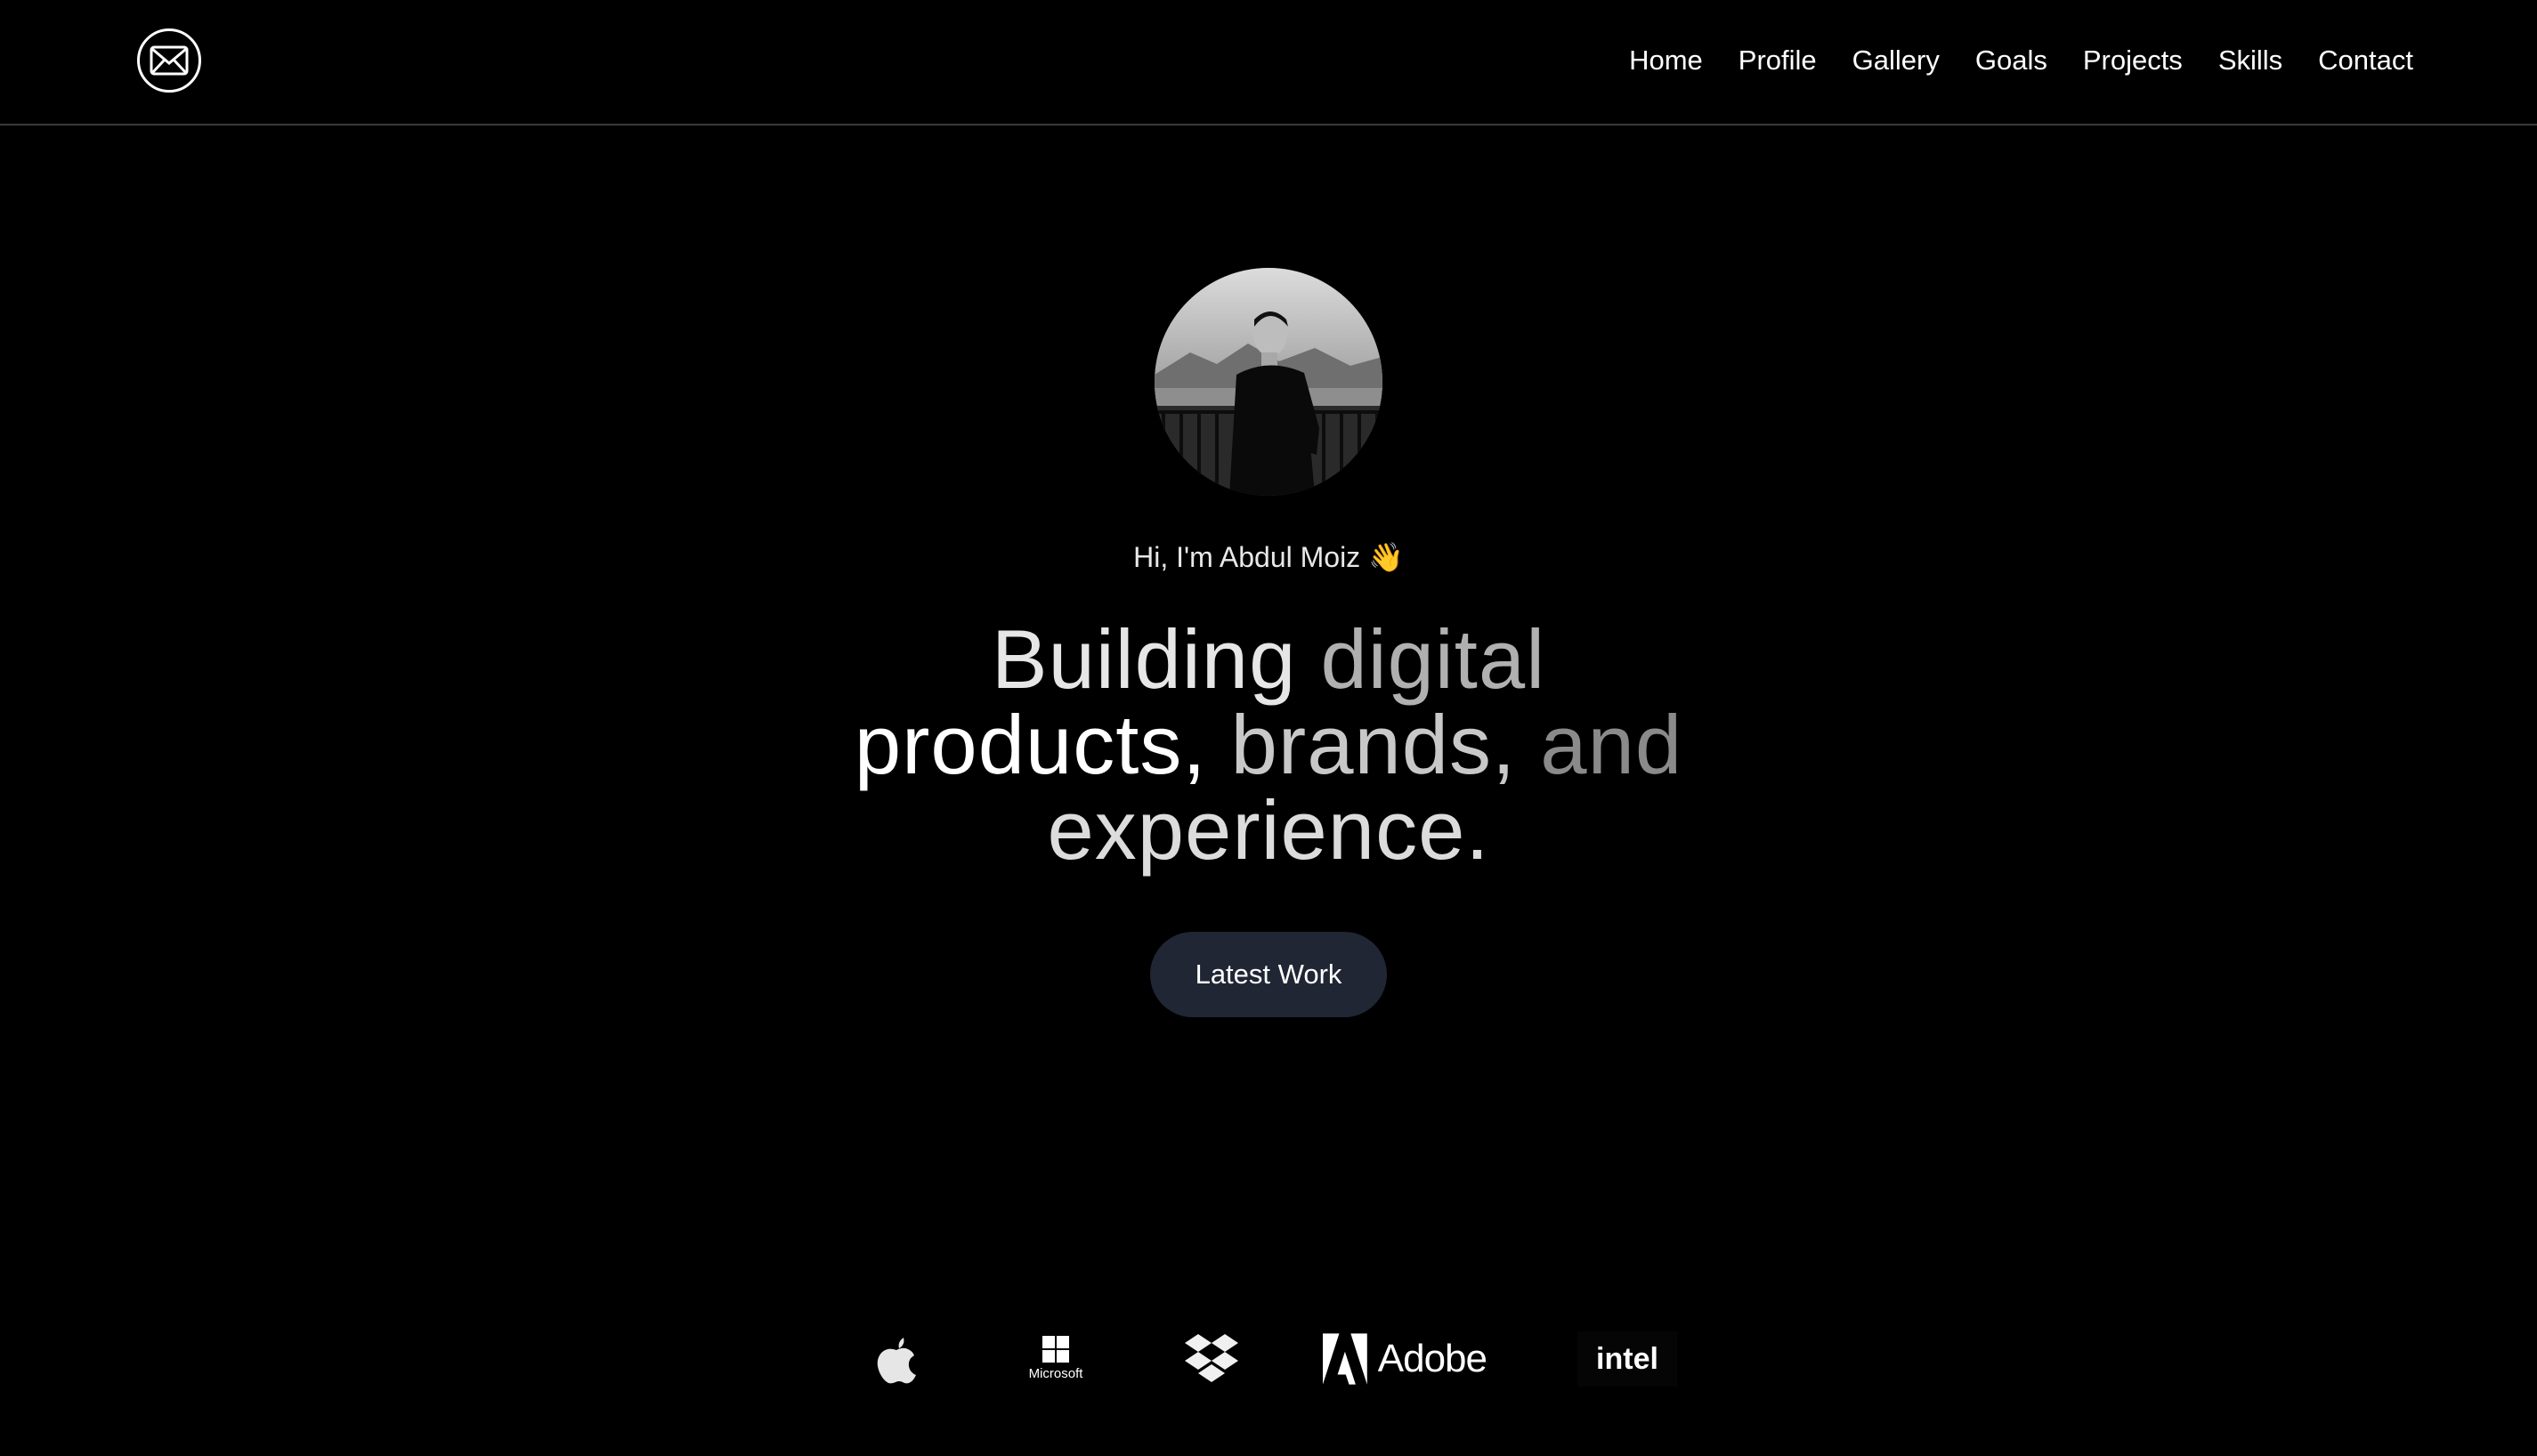 This screenshot has width=2537, height=1456. Describe the element at coordinates (1268, 974) in the screenshot. I see `latest-work-button: Latest Work` at that location.